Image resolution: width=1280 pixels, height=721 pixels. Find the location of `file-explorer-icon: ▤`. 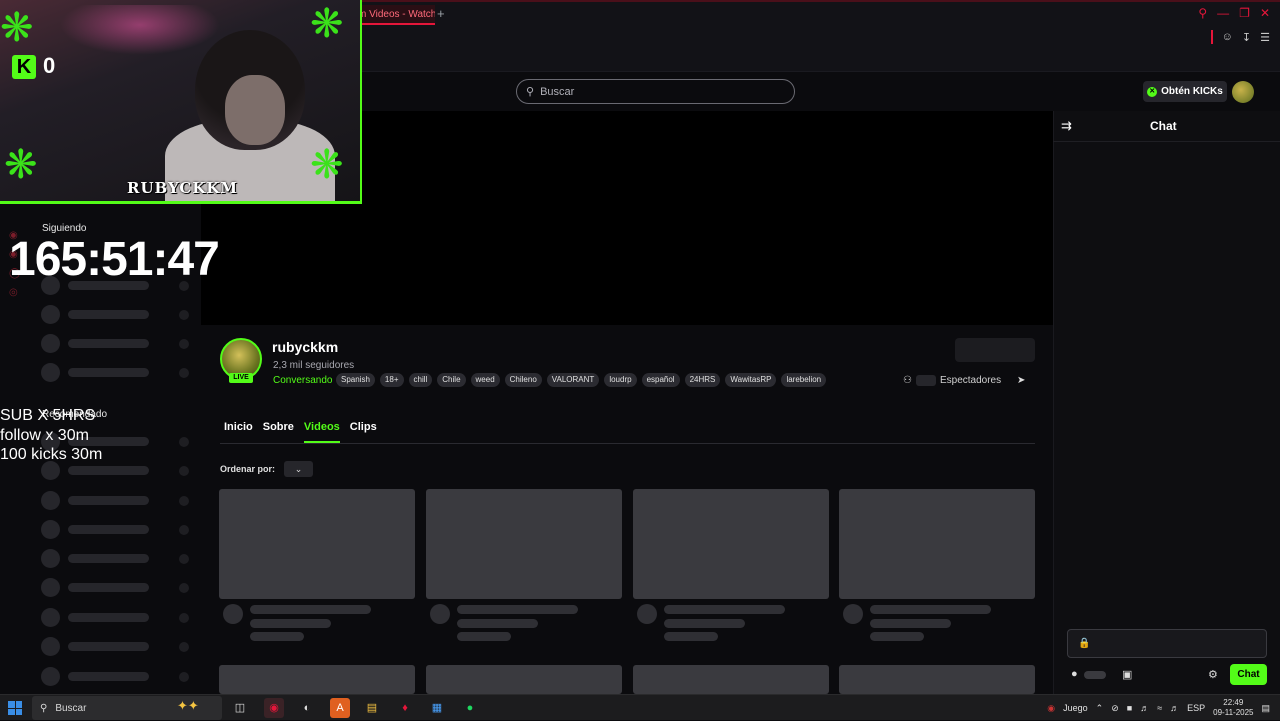

file-explorer-icon: ▤ is located at coordinates (372, 708).